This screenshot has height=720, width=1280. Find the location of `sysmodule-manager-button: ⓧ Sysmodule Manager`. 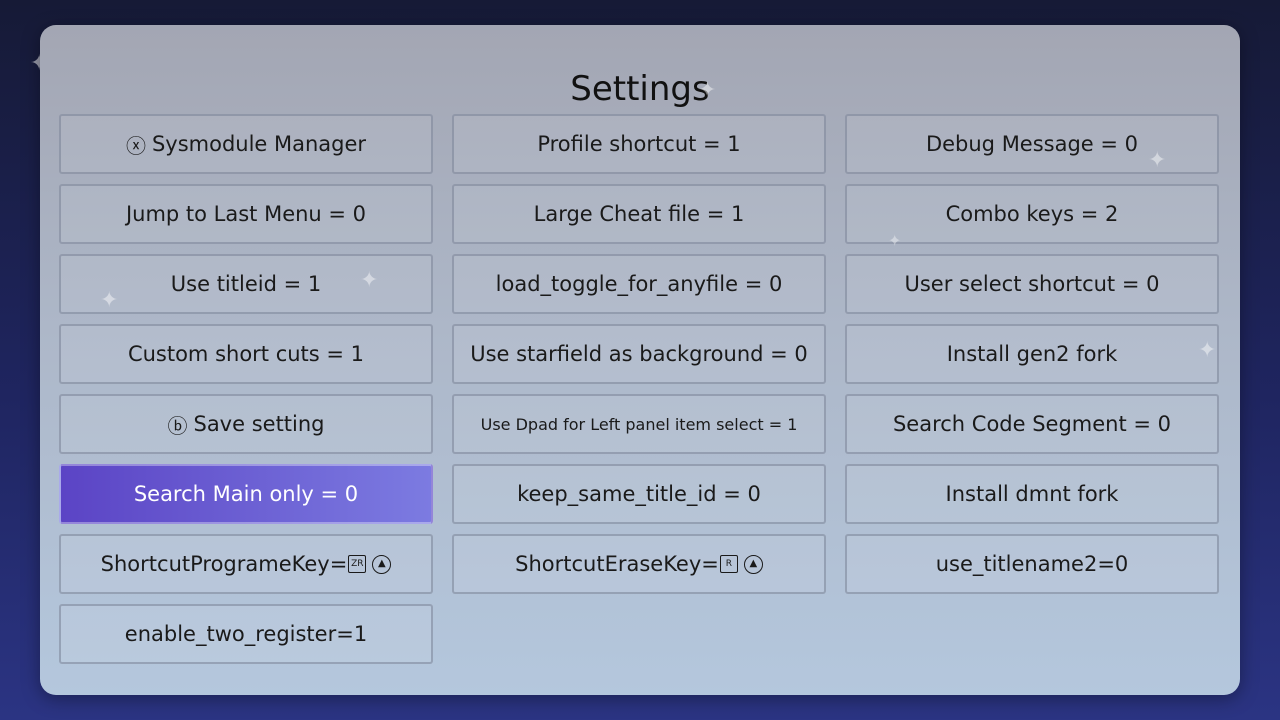

sysmodule-manager-button: ⓧ Sysmodule Manager is located at coordinates (246, 144).